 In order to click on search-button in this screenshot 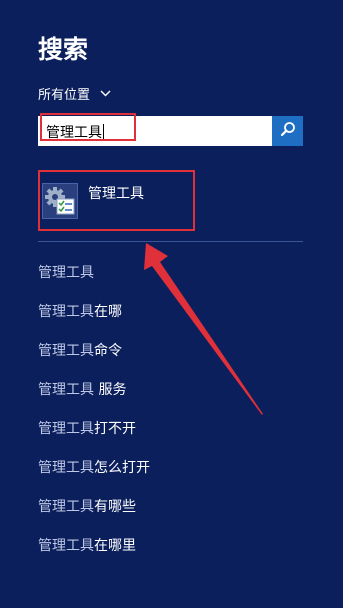, I will do `click(287, 131)`.